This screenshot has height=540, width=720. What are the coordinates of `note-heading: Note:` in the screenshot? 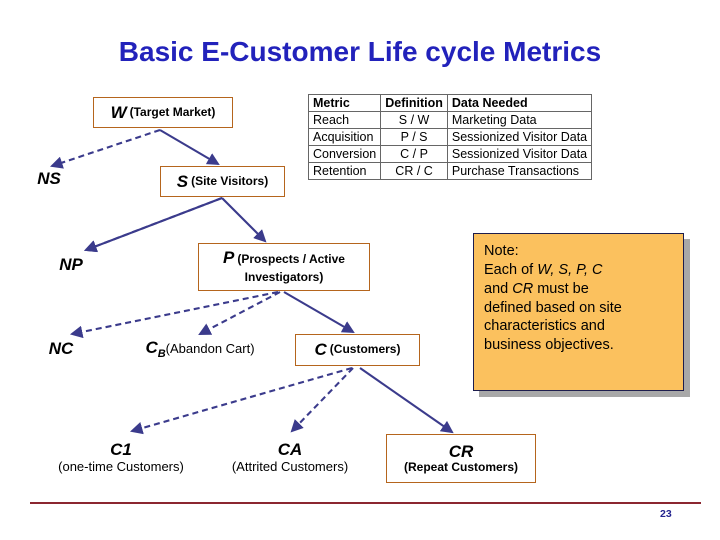 It's located at (501, 251).